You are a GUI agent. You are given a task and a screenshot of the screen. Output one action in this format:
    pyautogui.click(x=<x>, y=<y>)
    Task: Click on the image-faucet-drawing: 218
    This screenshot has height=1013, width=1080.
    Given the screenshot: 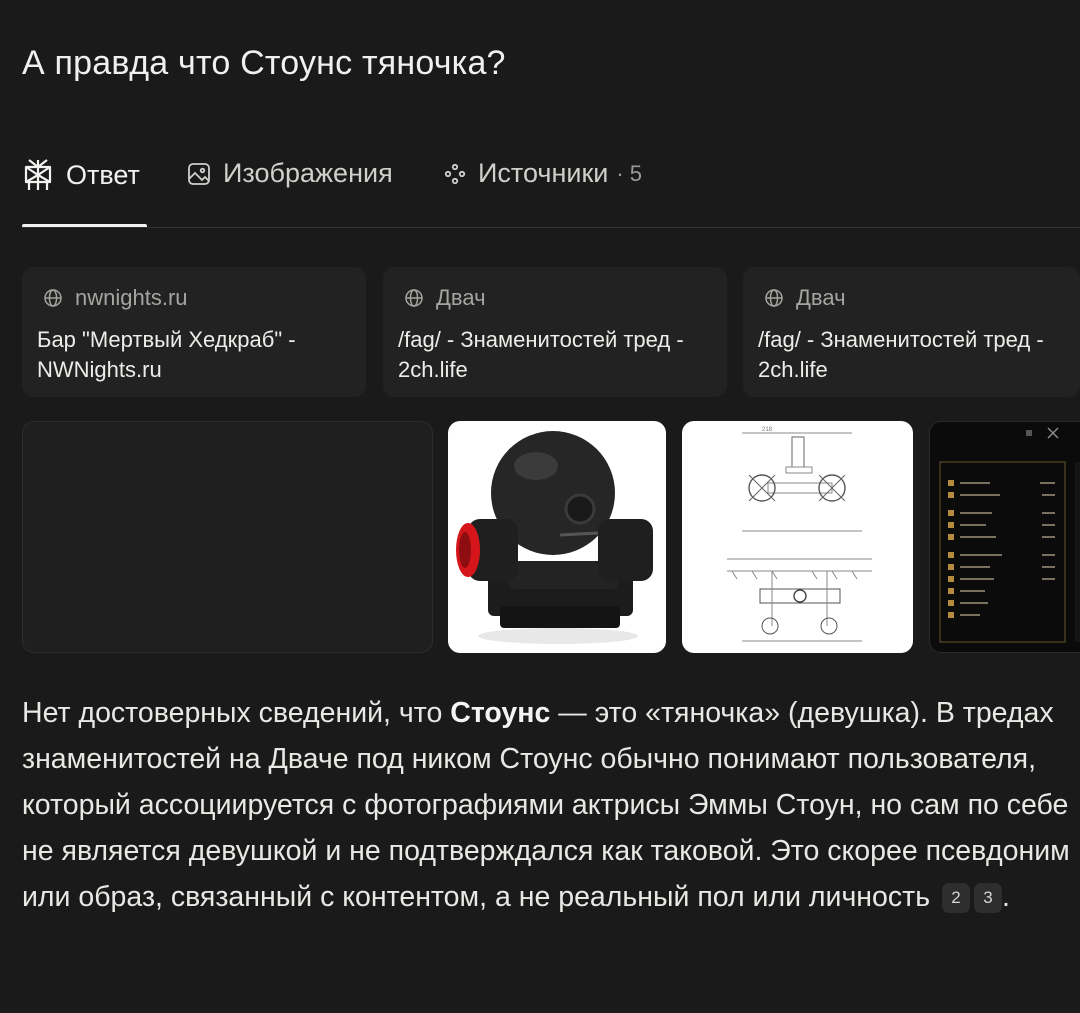 What is the action you would take?
    pyautogui.click(x=797, y=537)
    